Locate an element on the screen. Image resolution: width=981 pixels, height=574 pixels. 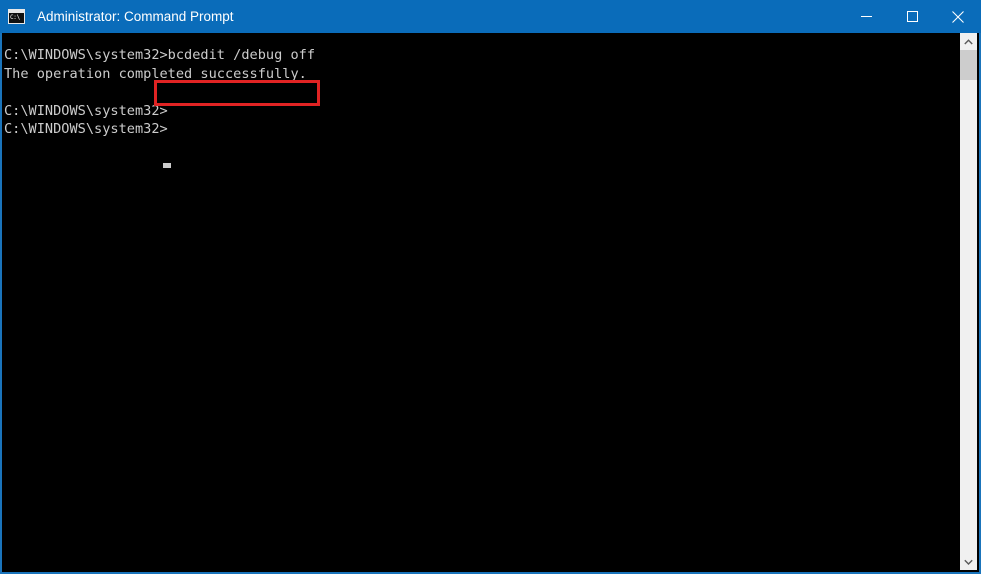
close-button is located at coordinates (958, 16).